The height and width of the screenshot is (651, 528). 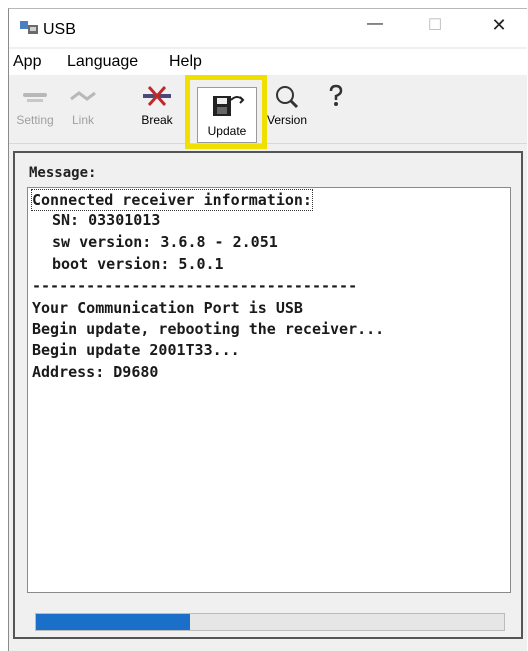 I want to click on magnifier-icon, so click(x=287, y=97).